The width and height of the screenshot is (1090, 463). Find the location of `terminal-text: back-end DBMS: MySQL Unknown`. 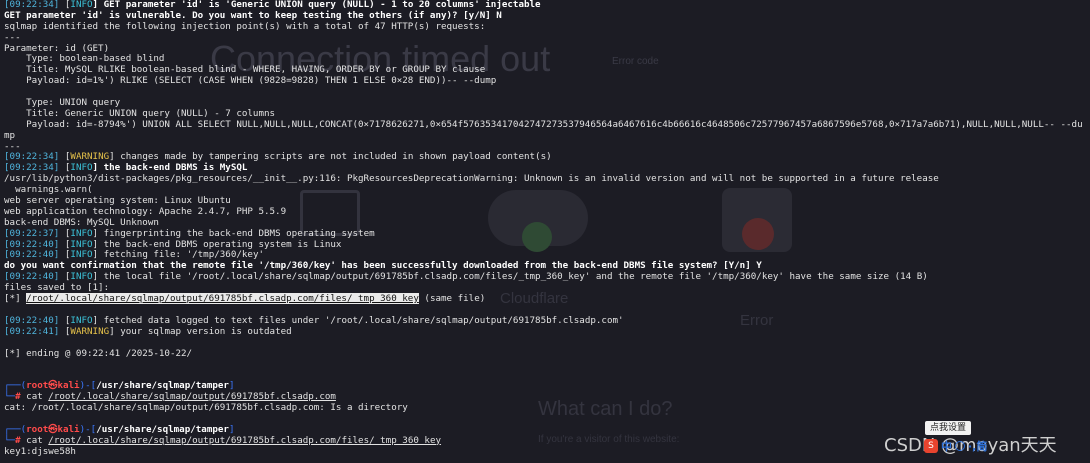

terminal-text: back-end DBMS: MySQL Unknown is located at coordinates (81, 222).